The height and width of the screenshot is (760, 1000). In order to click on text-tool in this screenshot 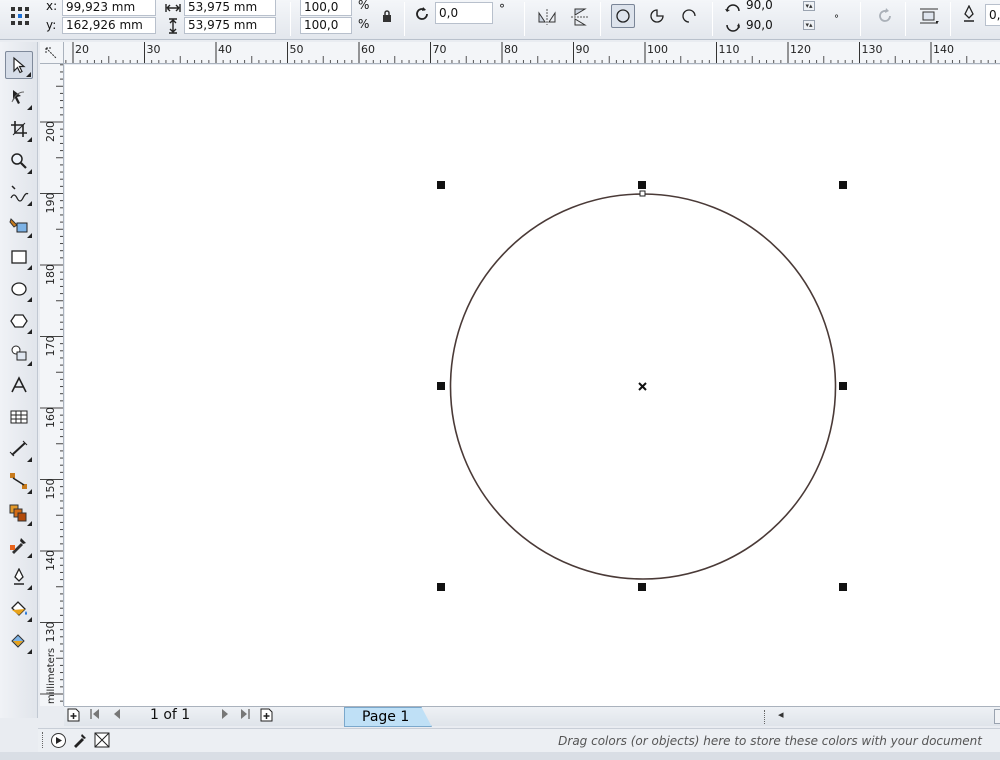, I will do `click(19, 385)`.